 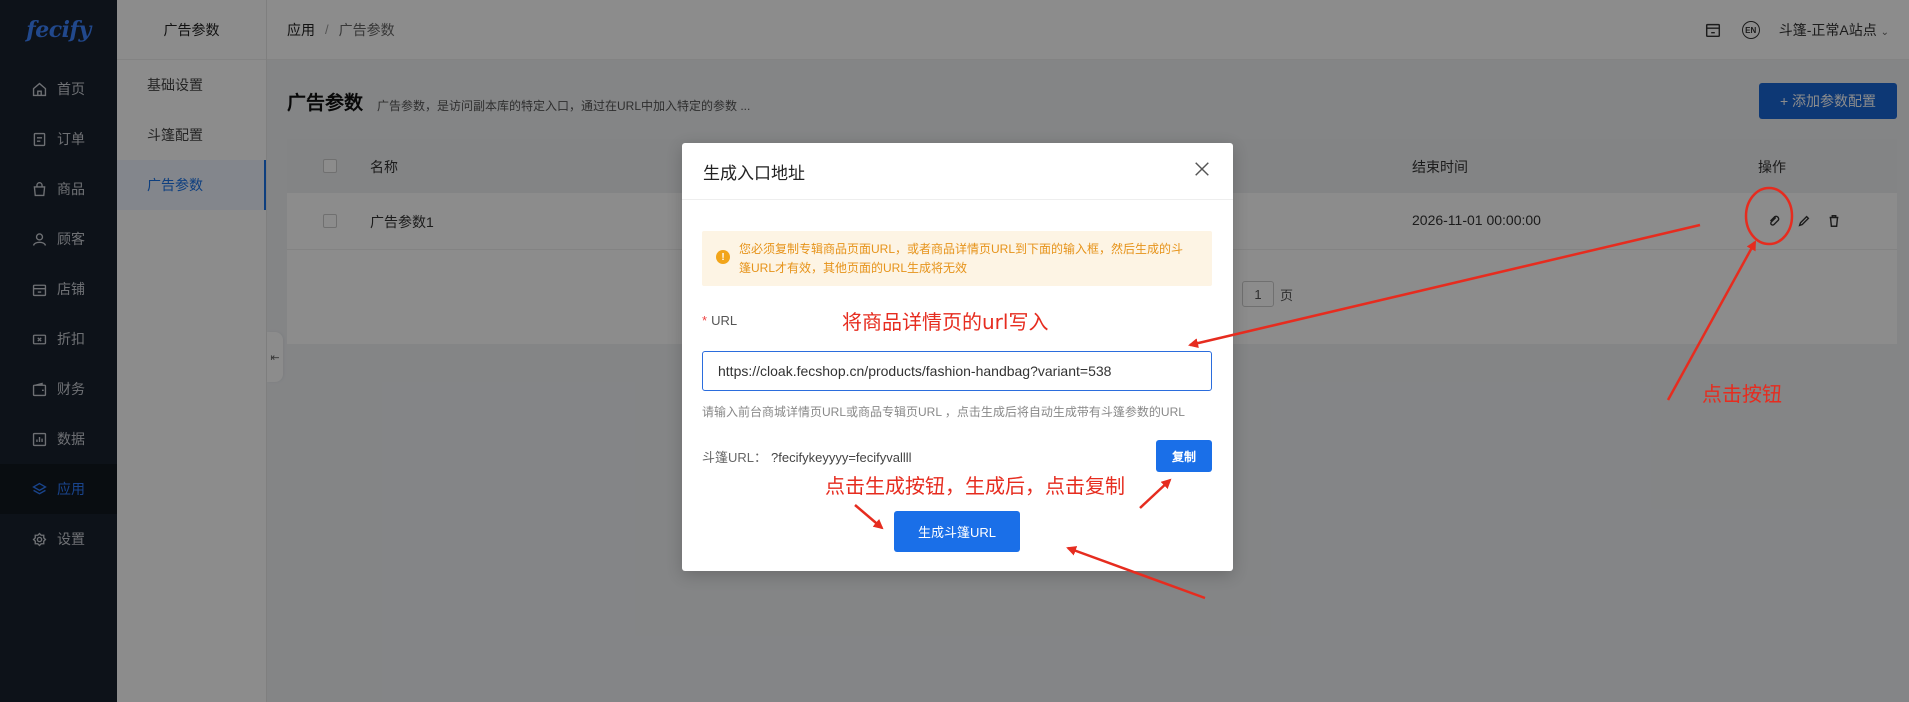 What do you see at coordinates (957, 171) in the screenshot?
I see `modal-title: 生成入口地址` at bounding box center [957, 171].